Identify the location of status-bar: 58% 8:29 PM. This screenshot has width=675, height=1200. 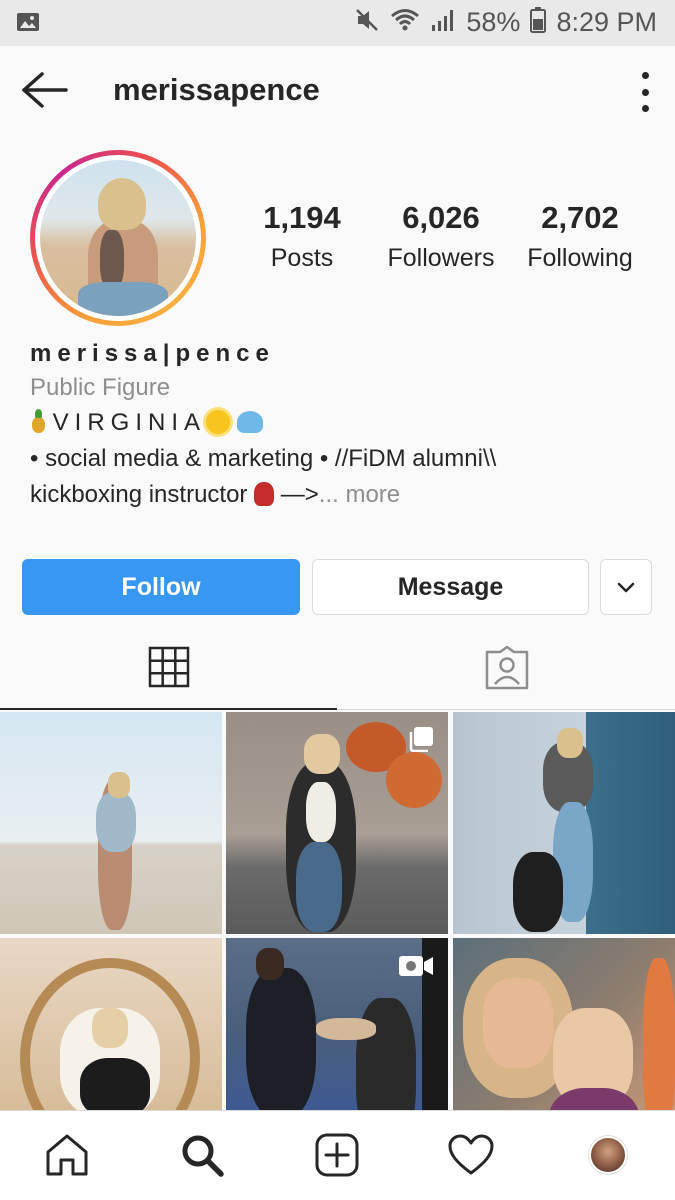
(337, 23).